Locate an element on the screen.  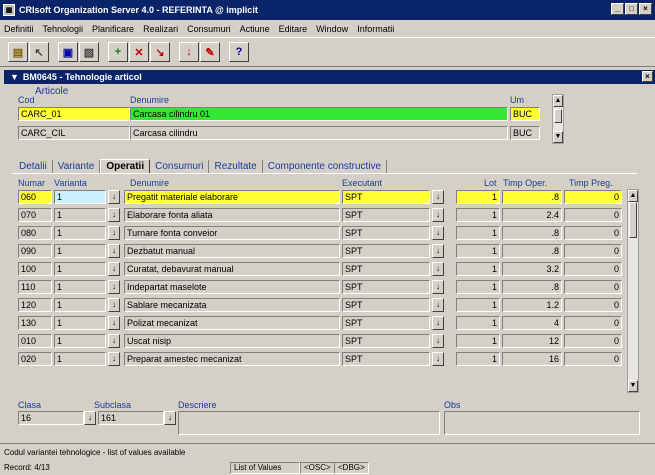
denumire-cell: Elaborare fonta aliata is located at coordinates (232, 215).